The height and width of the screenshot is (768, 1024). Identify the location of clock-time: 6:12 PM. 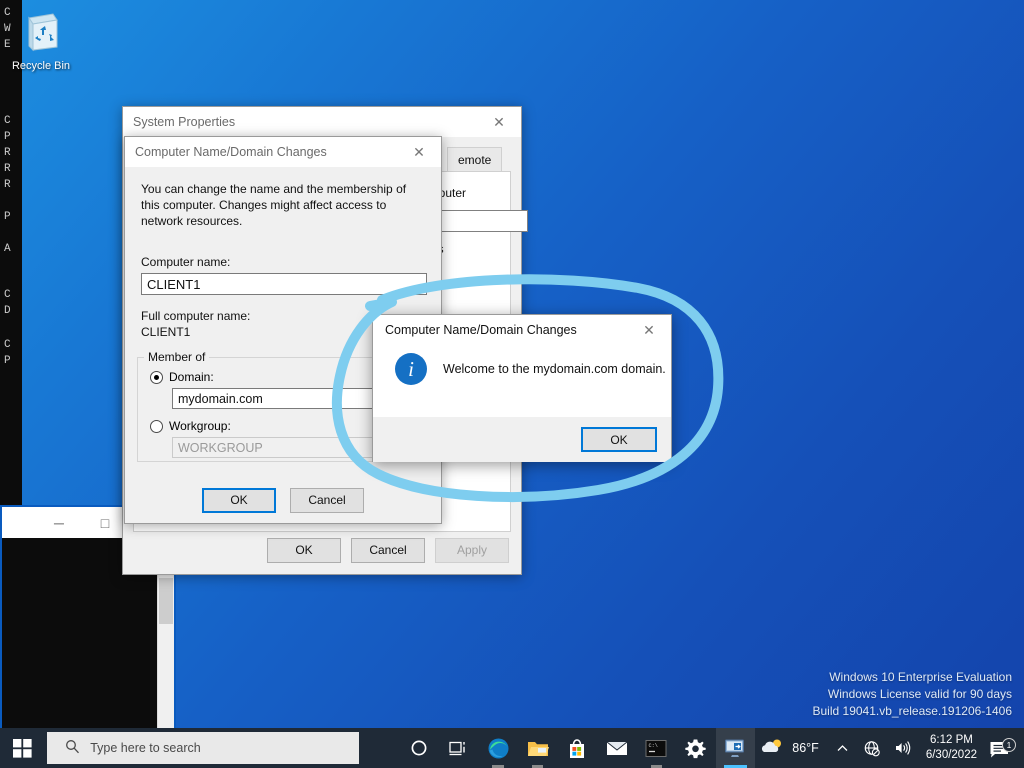
(951, 740).